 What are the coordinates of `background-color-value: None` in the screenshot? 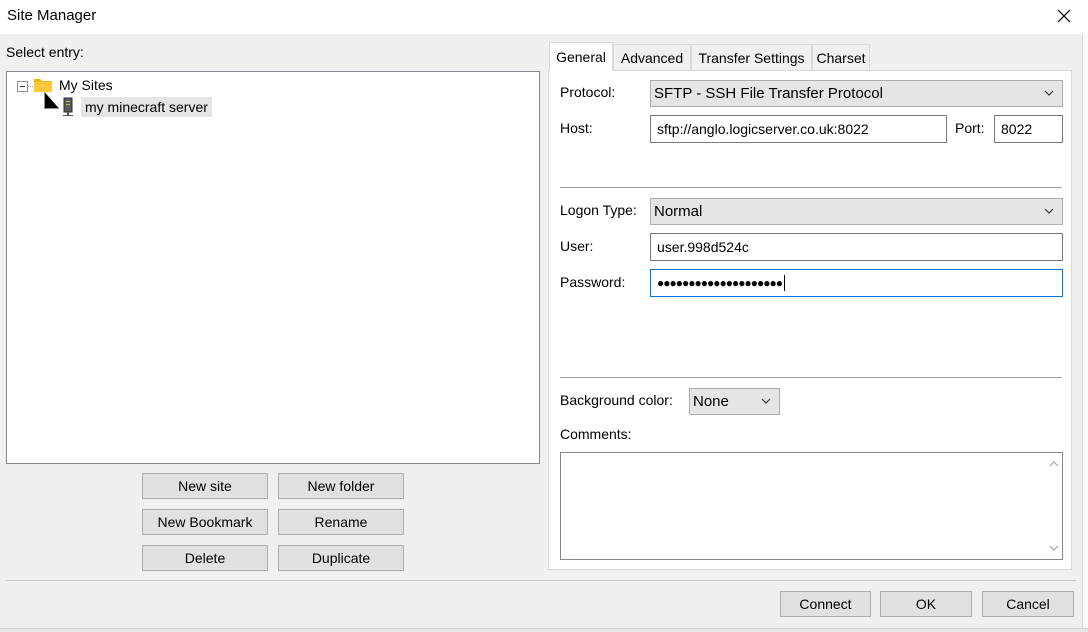 It's located at (711, 401).